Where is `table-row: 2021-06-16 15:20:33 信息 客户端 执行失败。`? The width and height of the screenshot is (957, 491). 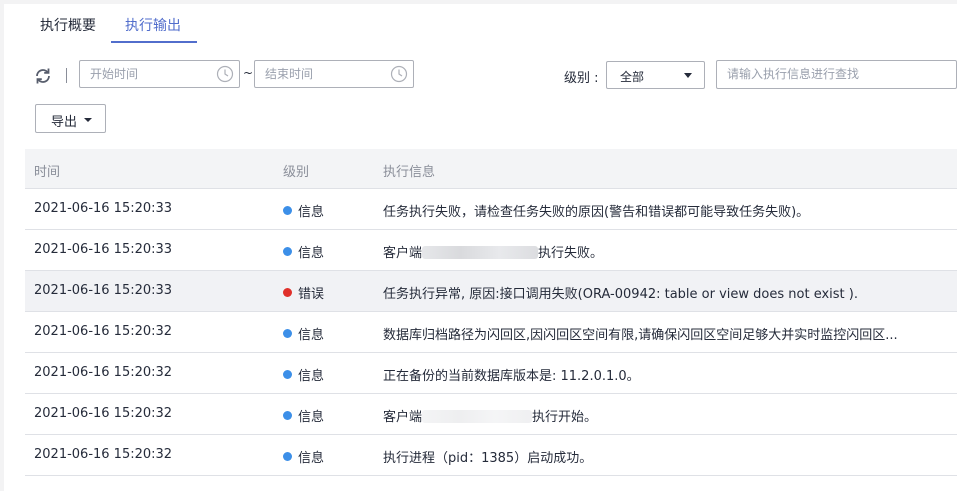
table-row: 2021-06-16 15:20:33 信息 客户端 执行失败。 is located at coordinates (491, 250).